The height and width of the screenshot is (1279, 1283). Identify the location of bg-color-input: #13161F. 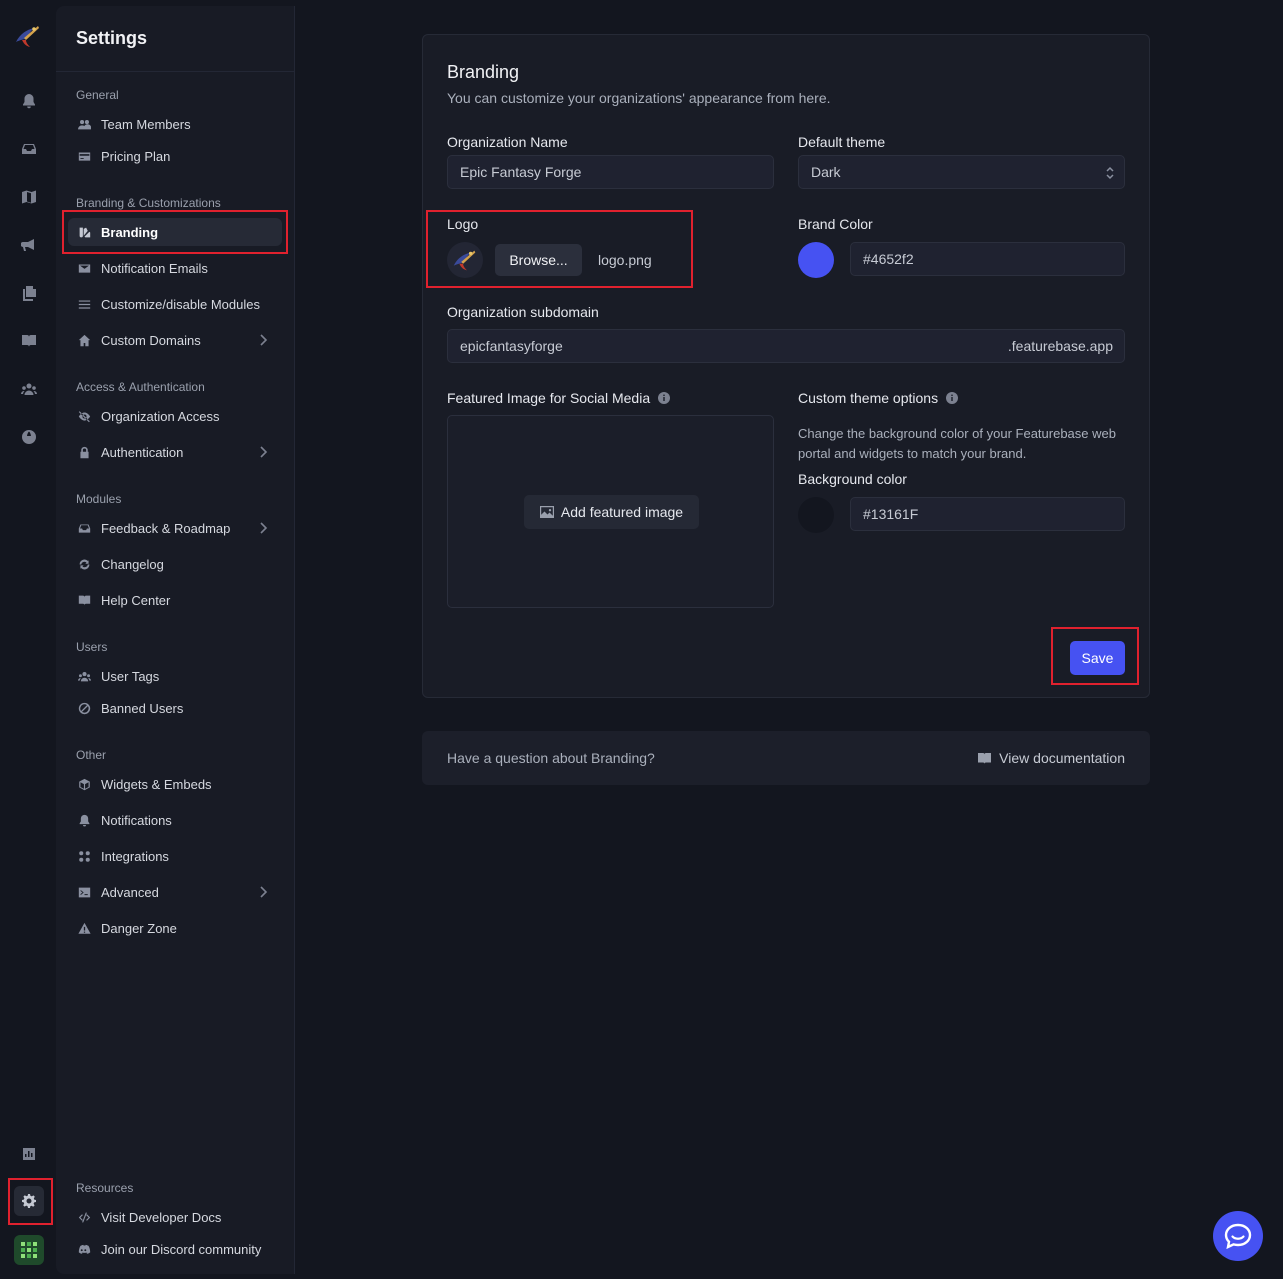
(987, 514).